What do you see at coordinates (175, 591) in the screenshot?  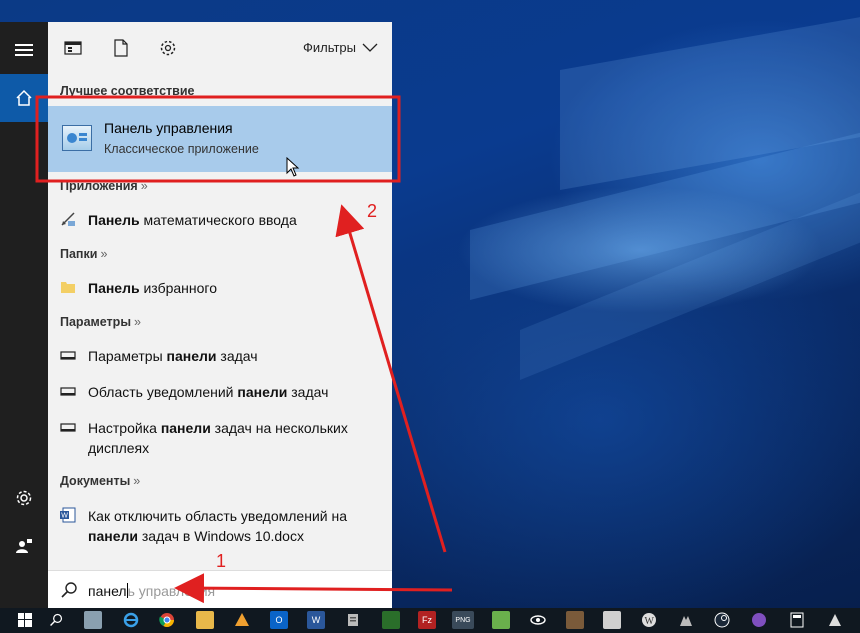 I see `search-suggestion: управления` at bounding box center [175, 591].